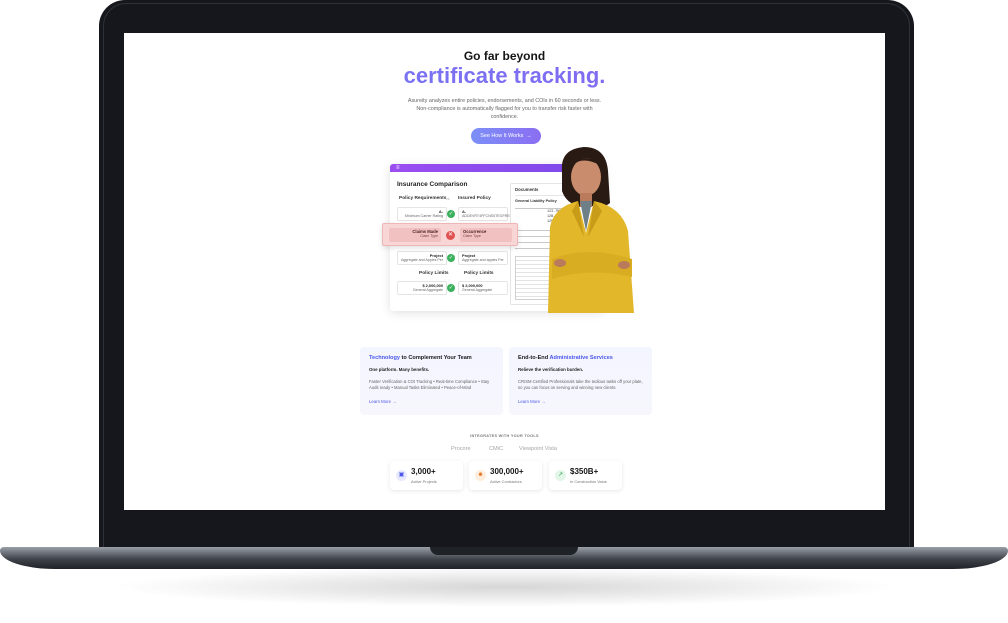 The width and height of the screenshot is (1008, 623). Describe the element at coordinates (398, 168) in the screenshot. I see `menu-icon: ≡` at that location.